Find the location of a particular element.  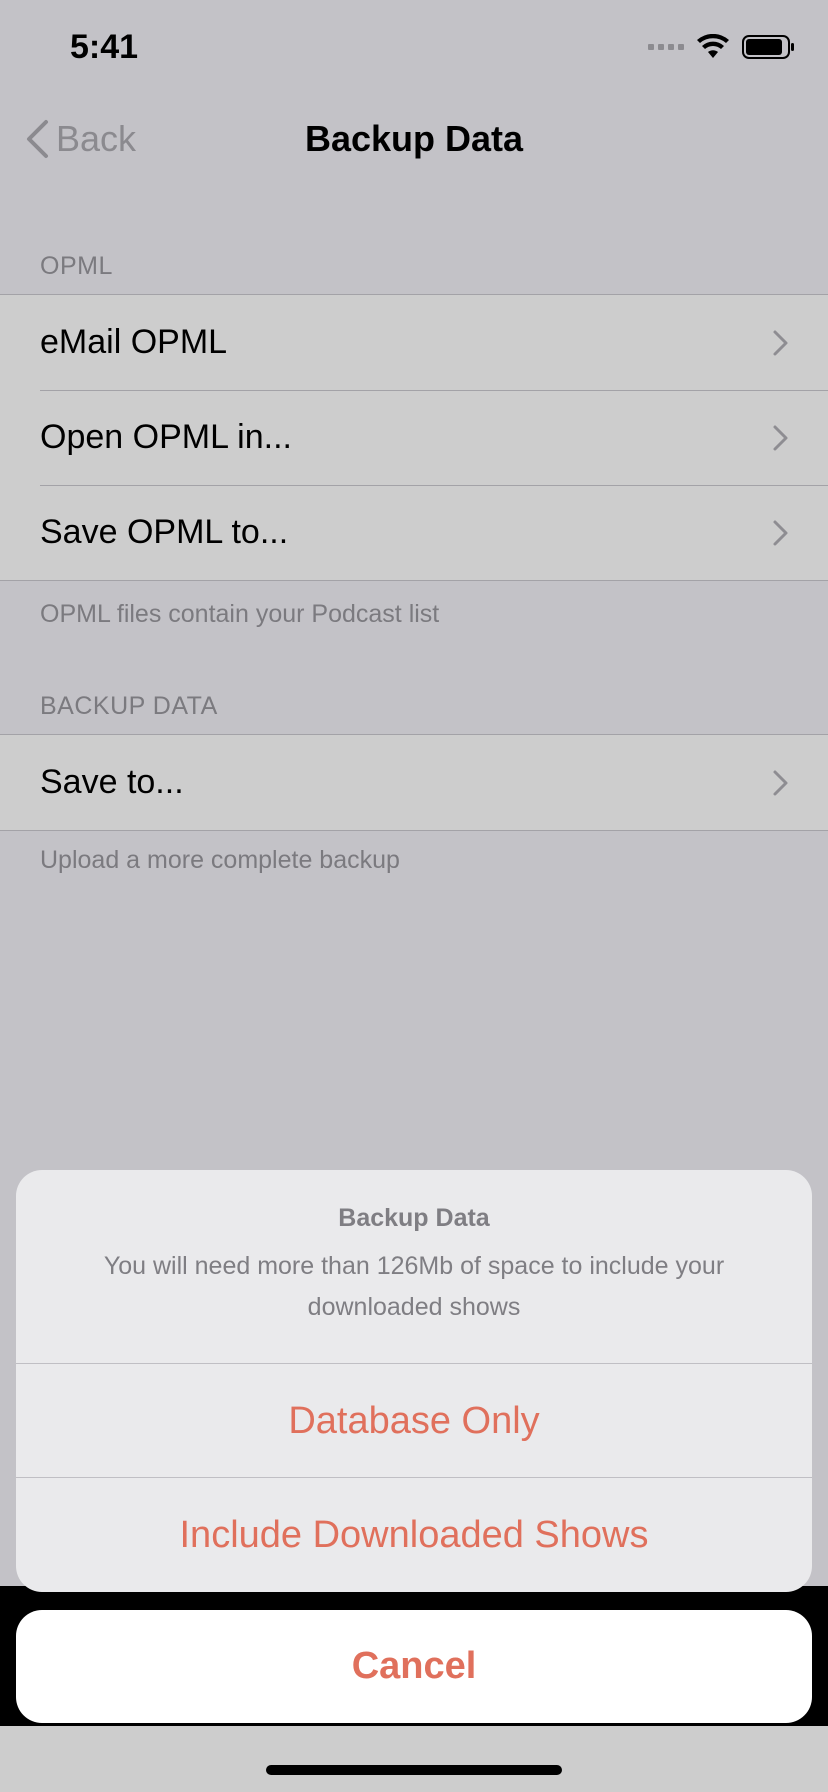

section-footer-backup: Upload a more complete backup is located at coordinates (220, 860).